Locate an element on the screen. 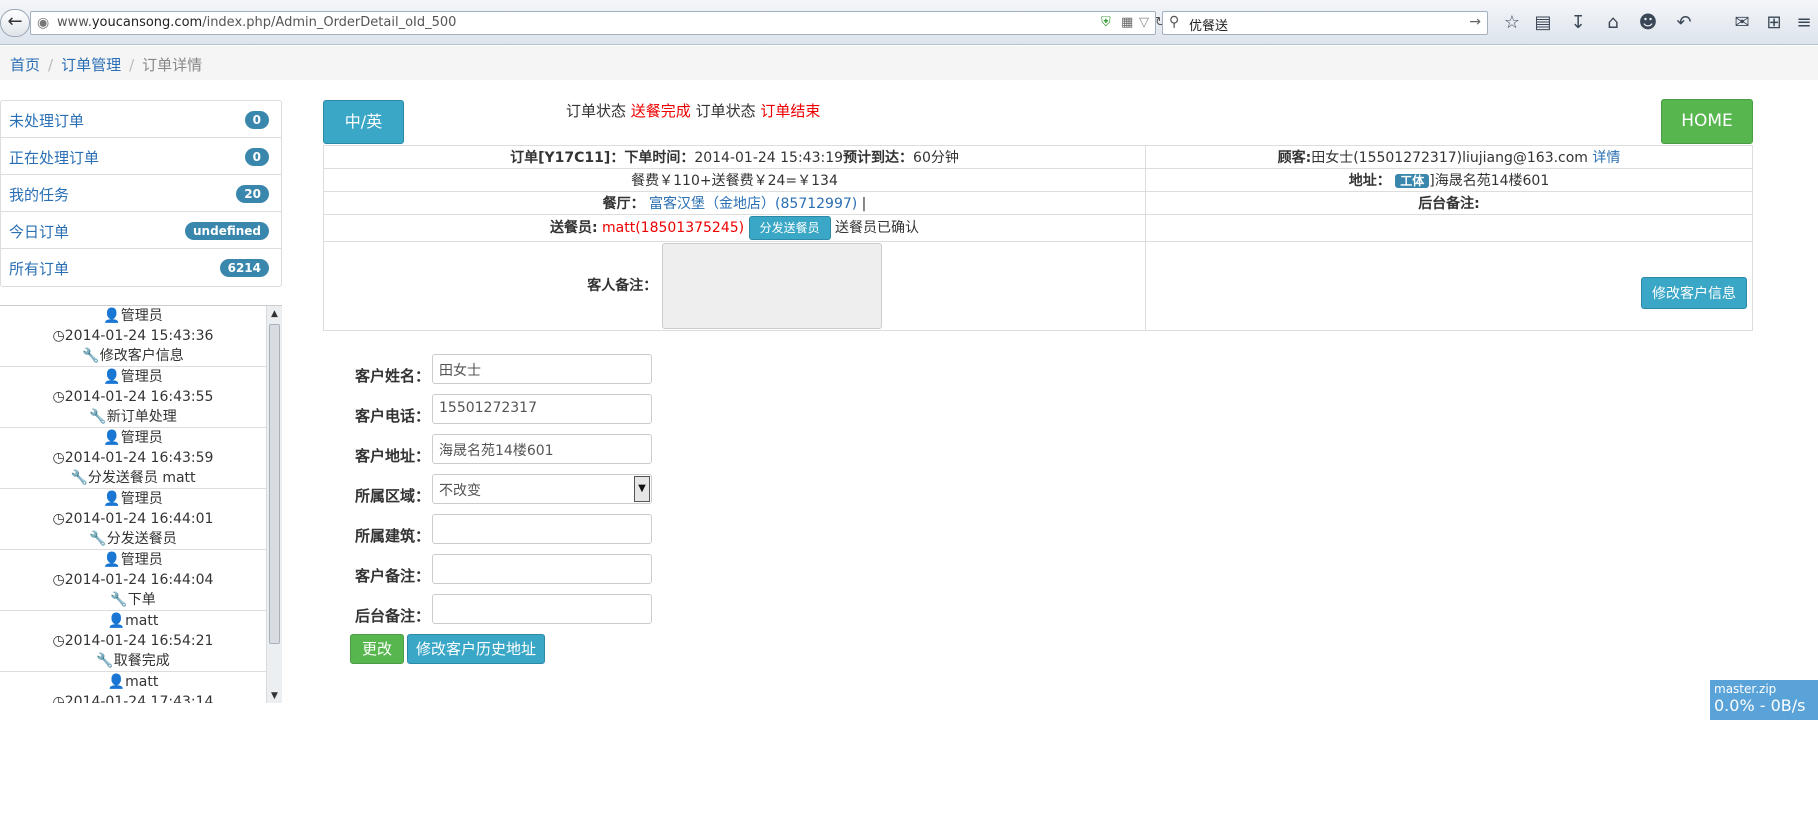 This screenshot has height=819, width=1818. address-cell: 地址： 工体]海晟名苑14楼601 is located at coordinates (1449, 180).